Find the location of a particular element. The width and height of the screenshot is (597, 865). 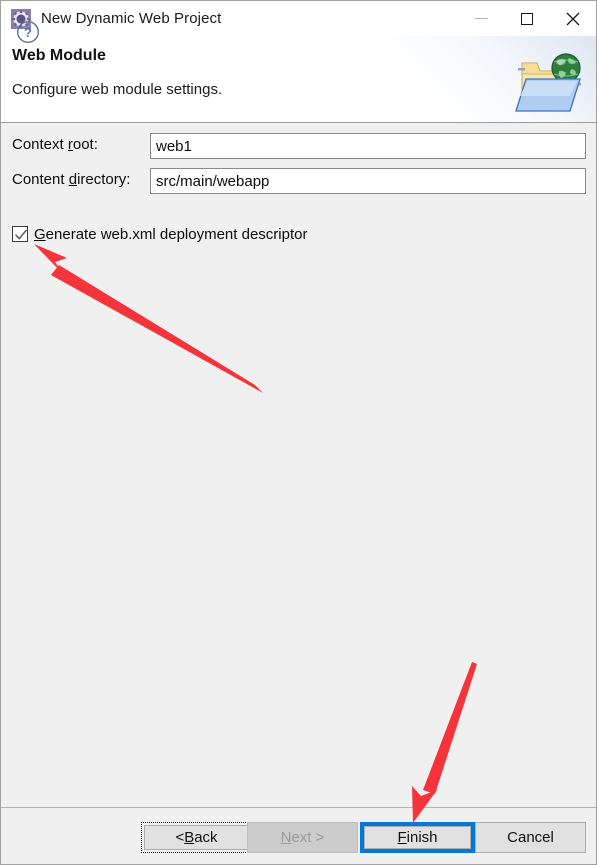

finish-button: Finish is located at coordinates (417, 837).